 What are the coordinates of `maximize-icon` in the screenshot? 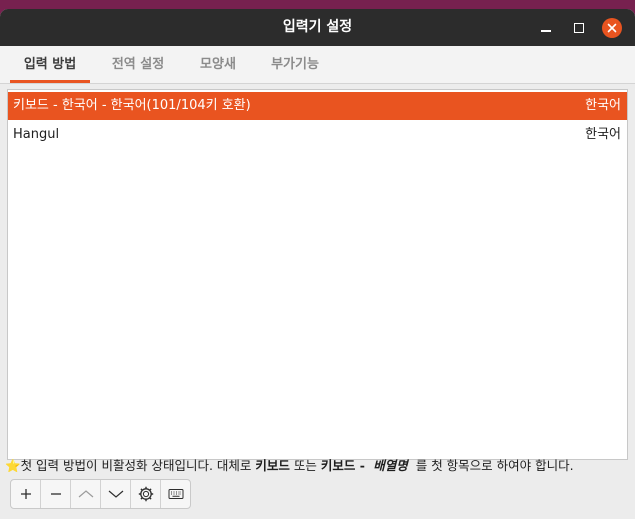 It's located at (579, 27).